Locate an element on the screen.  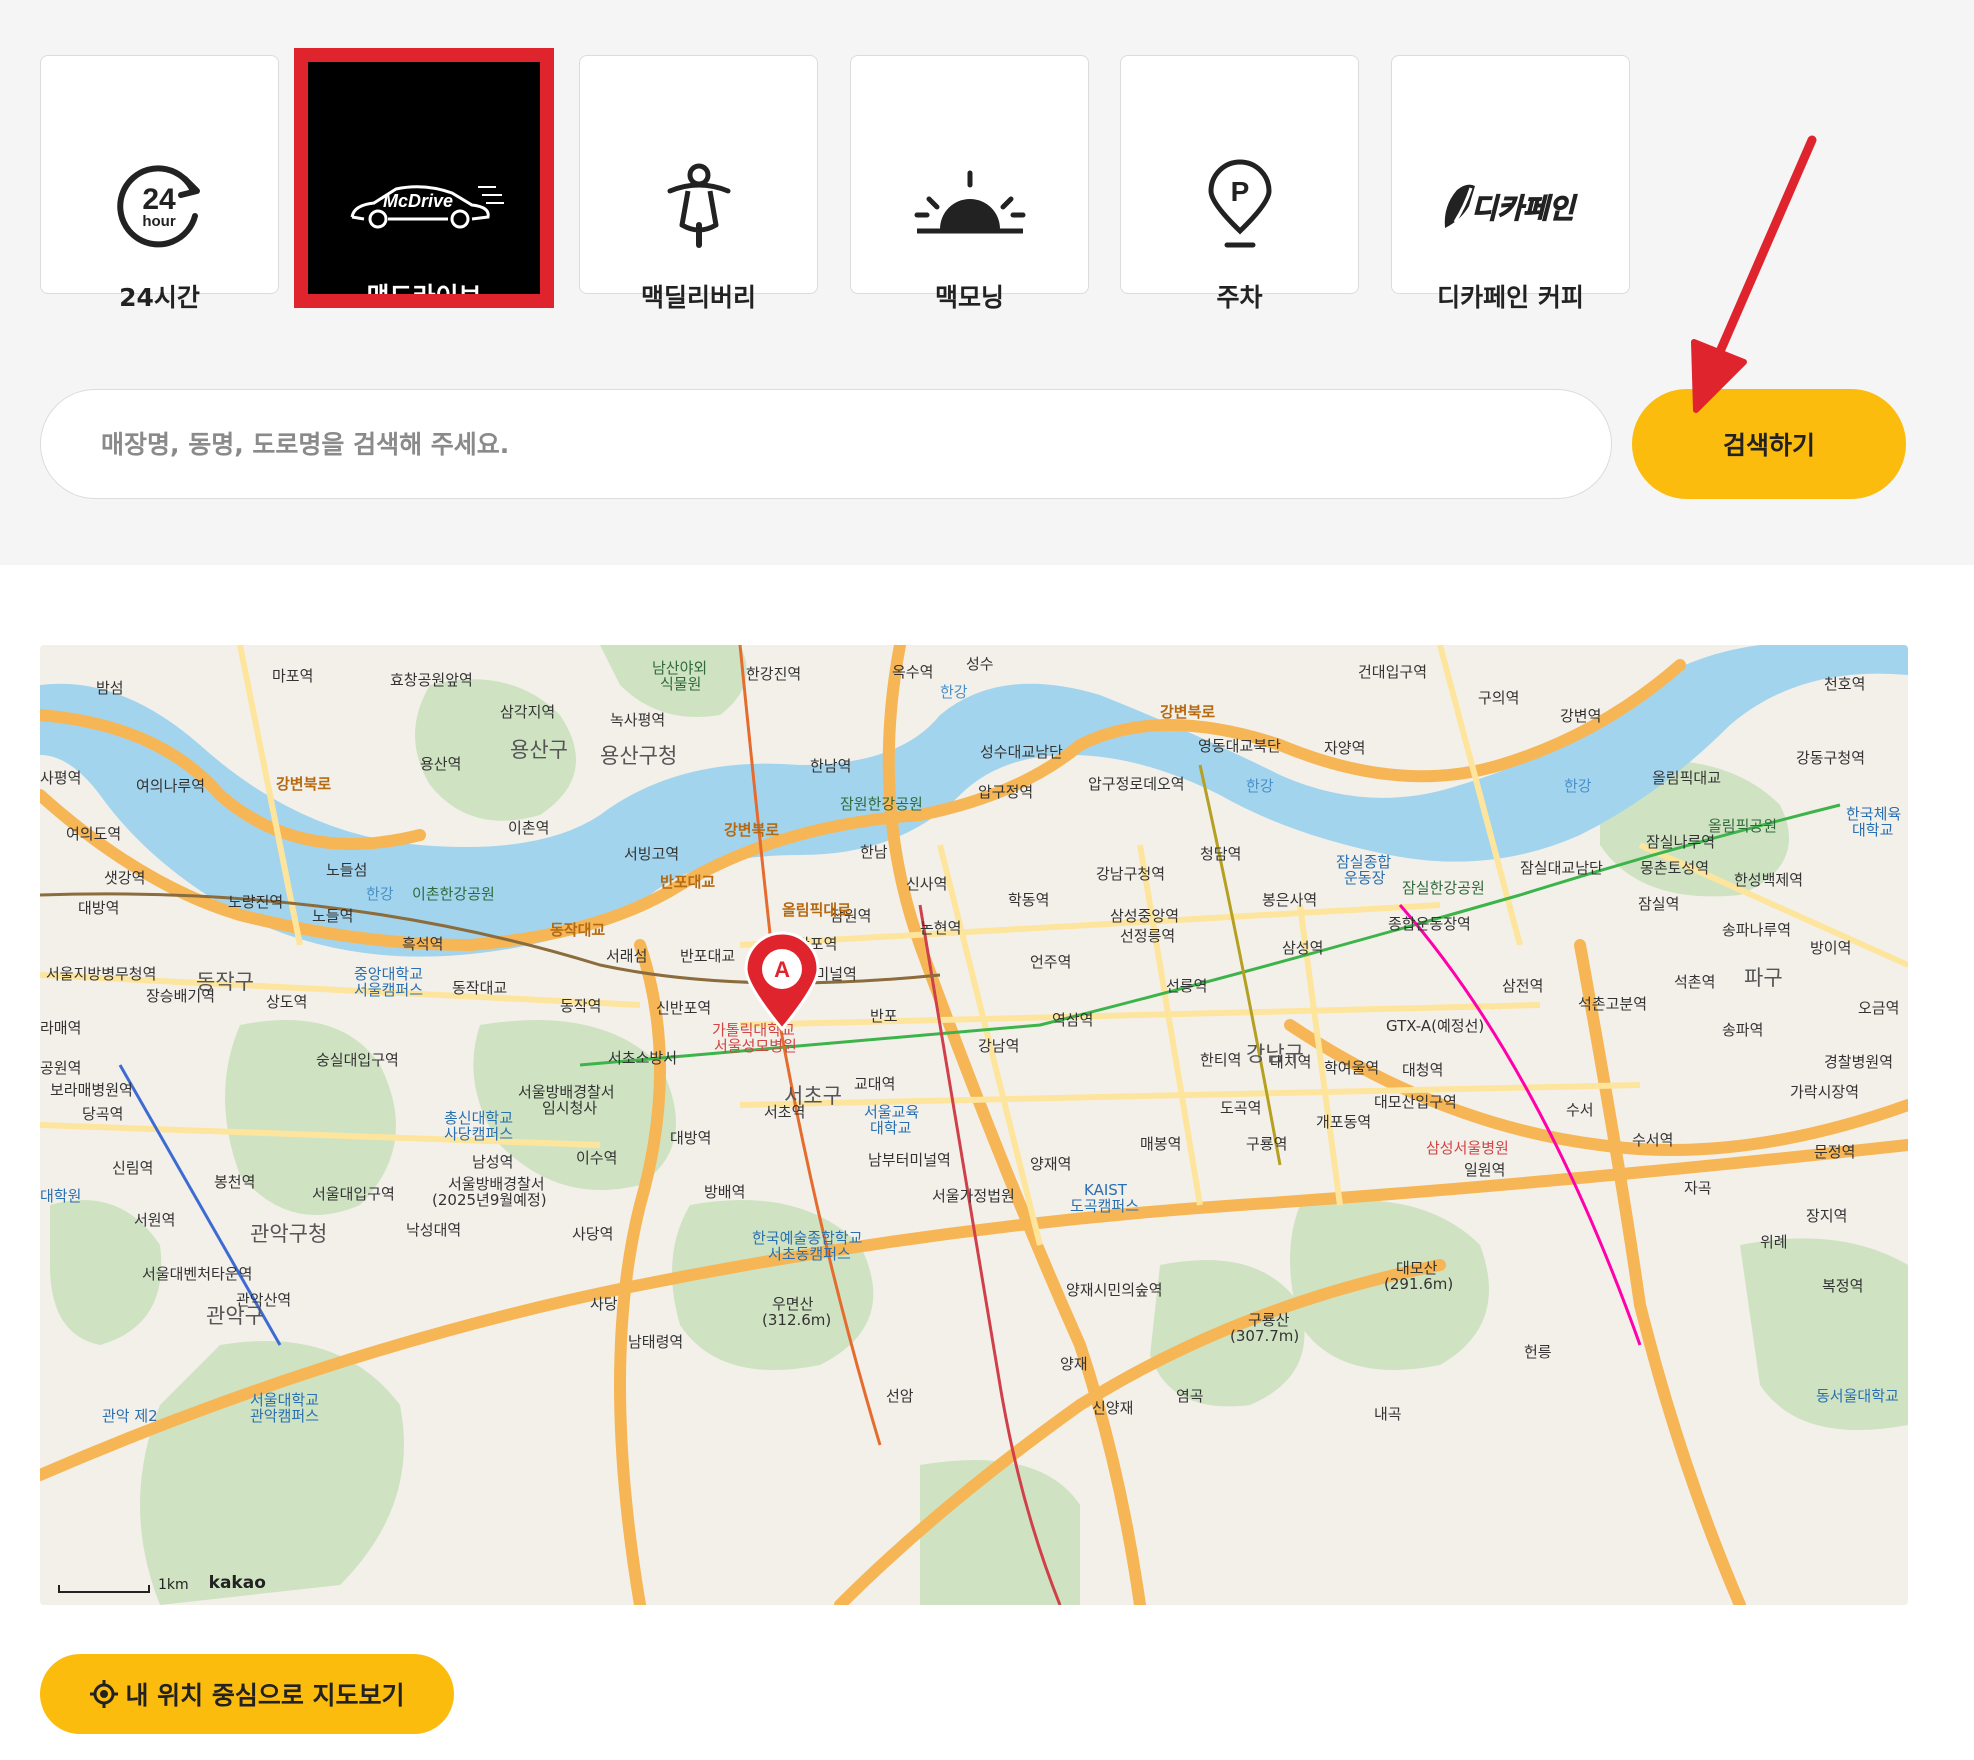
map-label: 자양역 is located at coordinates (1344, 748).